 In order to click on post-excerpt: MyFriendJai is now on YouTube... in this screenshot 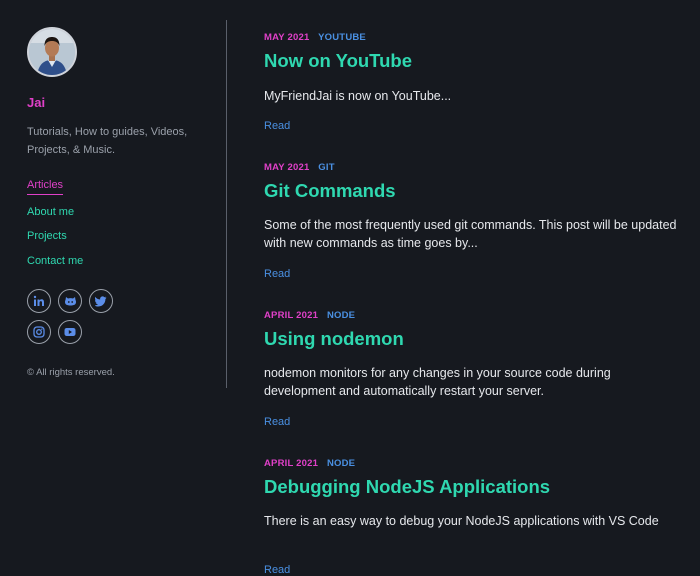, I will do `click(358, 96)`.